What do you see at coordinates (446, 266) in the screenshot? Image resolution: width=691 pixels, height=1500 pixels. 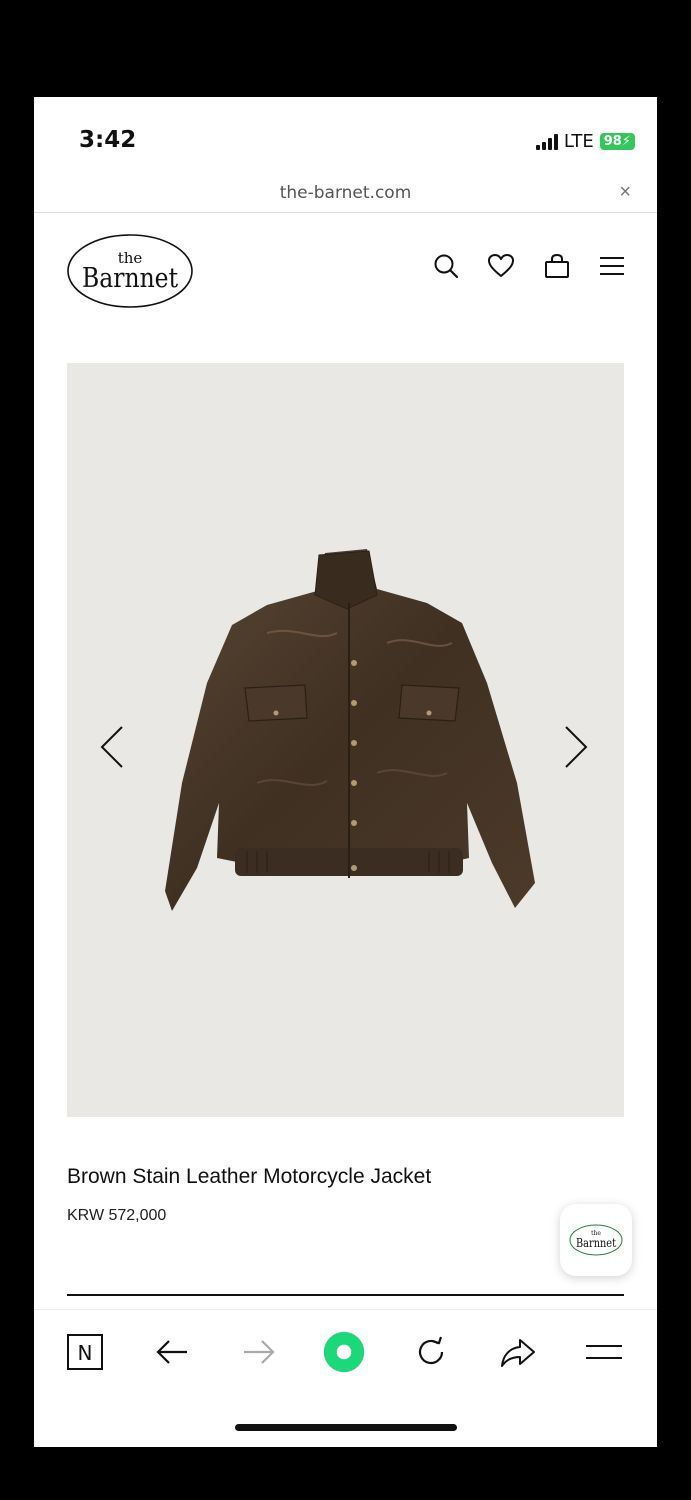 I see `search-icon` at bounding box center [446, 266].